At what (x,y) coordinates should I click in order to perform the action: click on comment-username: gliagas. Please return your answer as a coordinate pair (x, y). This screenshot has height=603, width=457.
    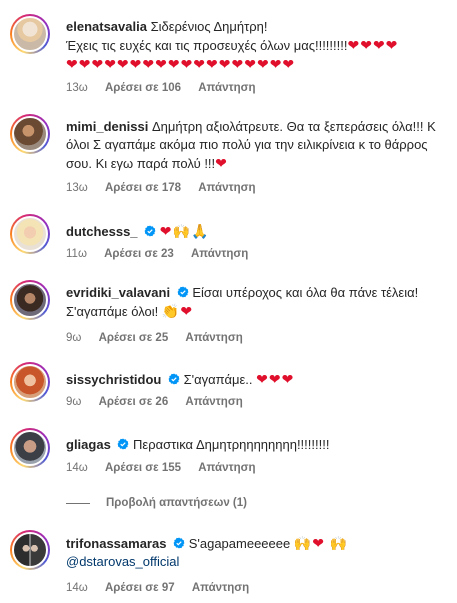
    Looking at the image, I should click on (88, 444).